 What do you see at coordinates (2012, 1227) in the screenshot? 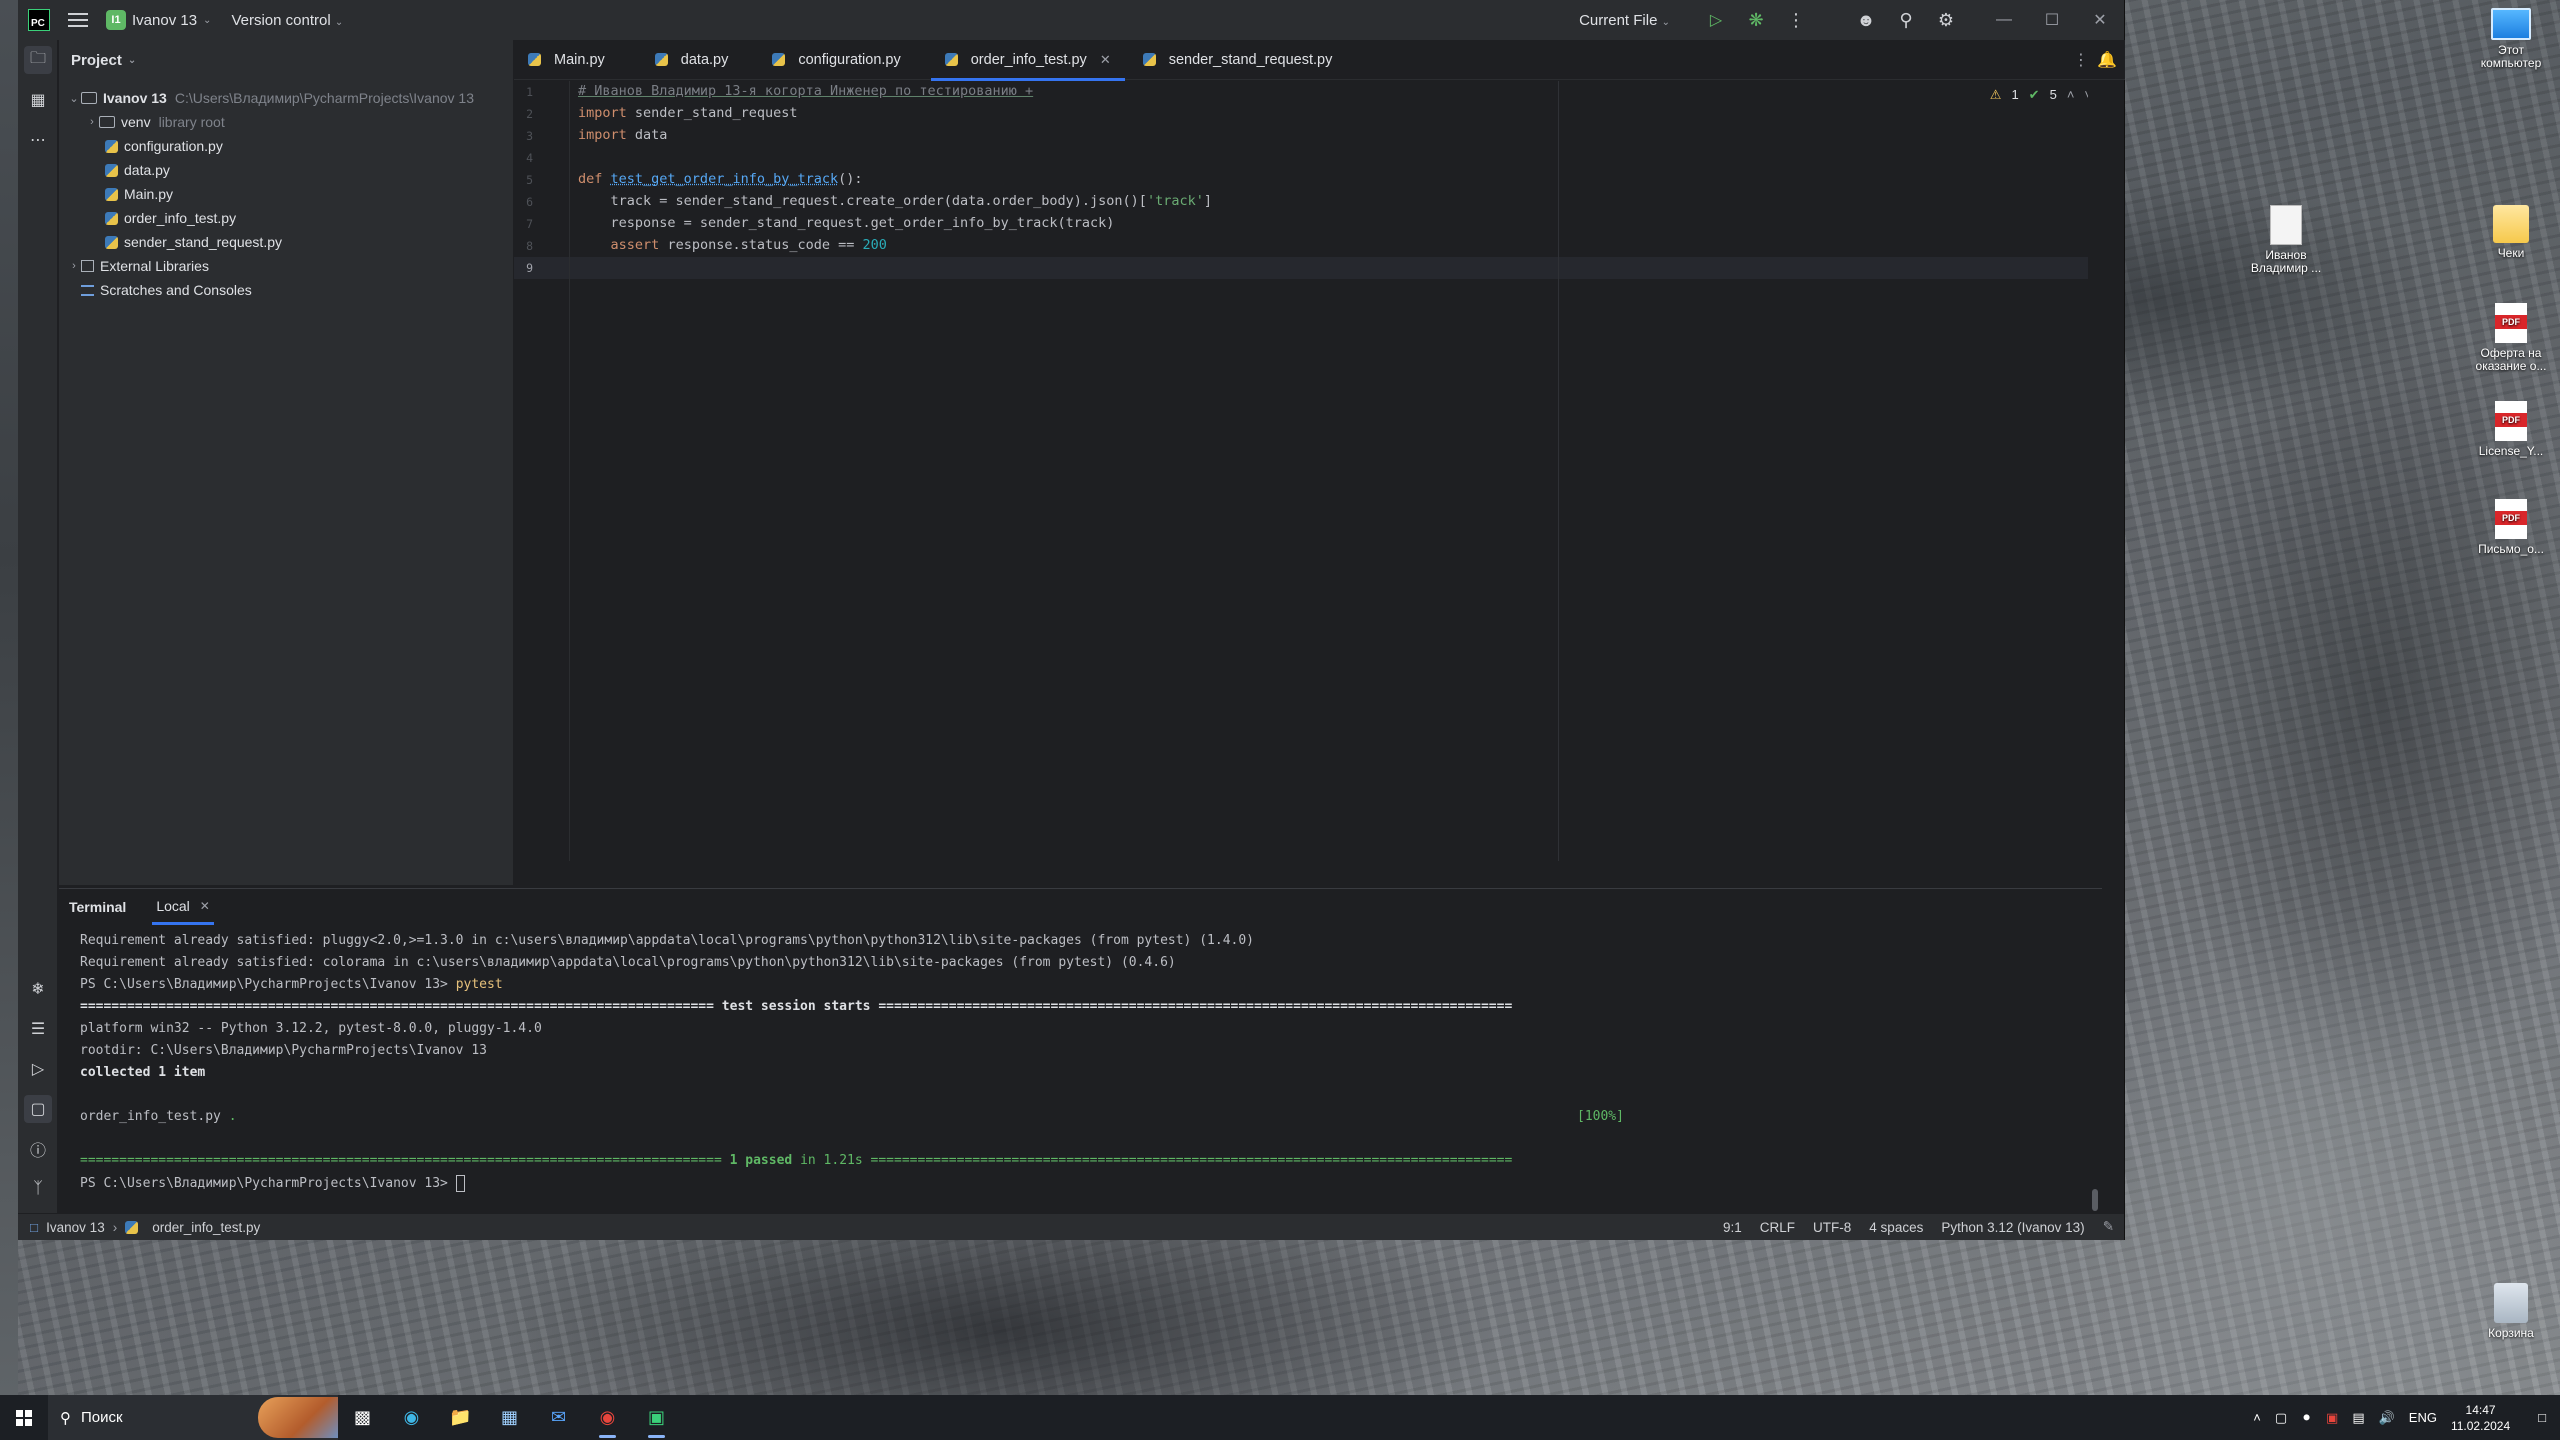
I see `python-interpreter: Python 3.12 (Ivanov 13)` at bounding box center [2012, 1227].